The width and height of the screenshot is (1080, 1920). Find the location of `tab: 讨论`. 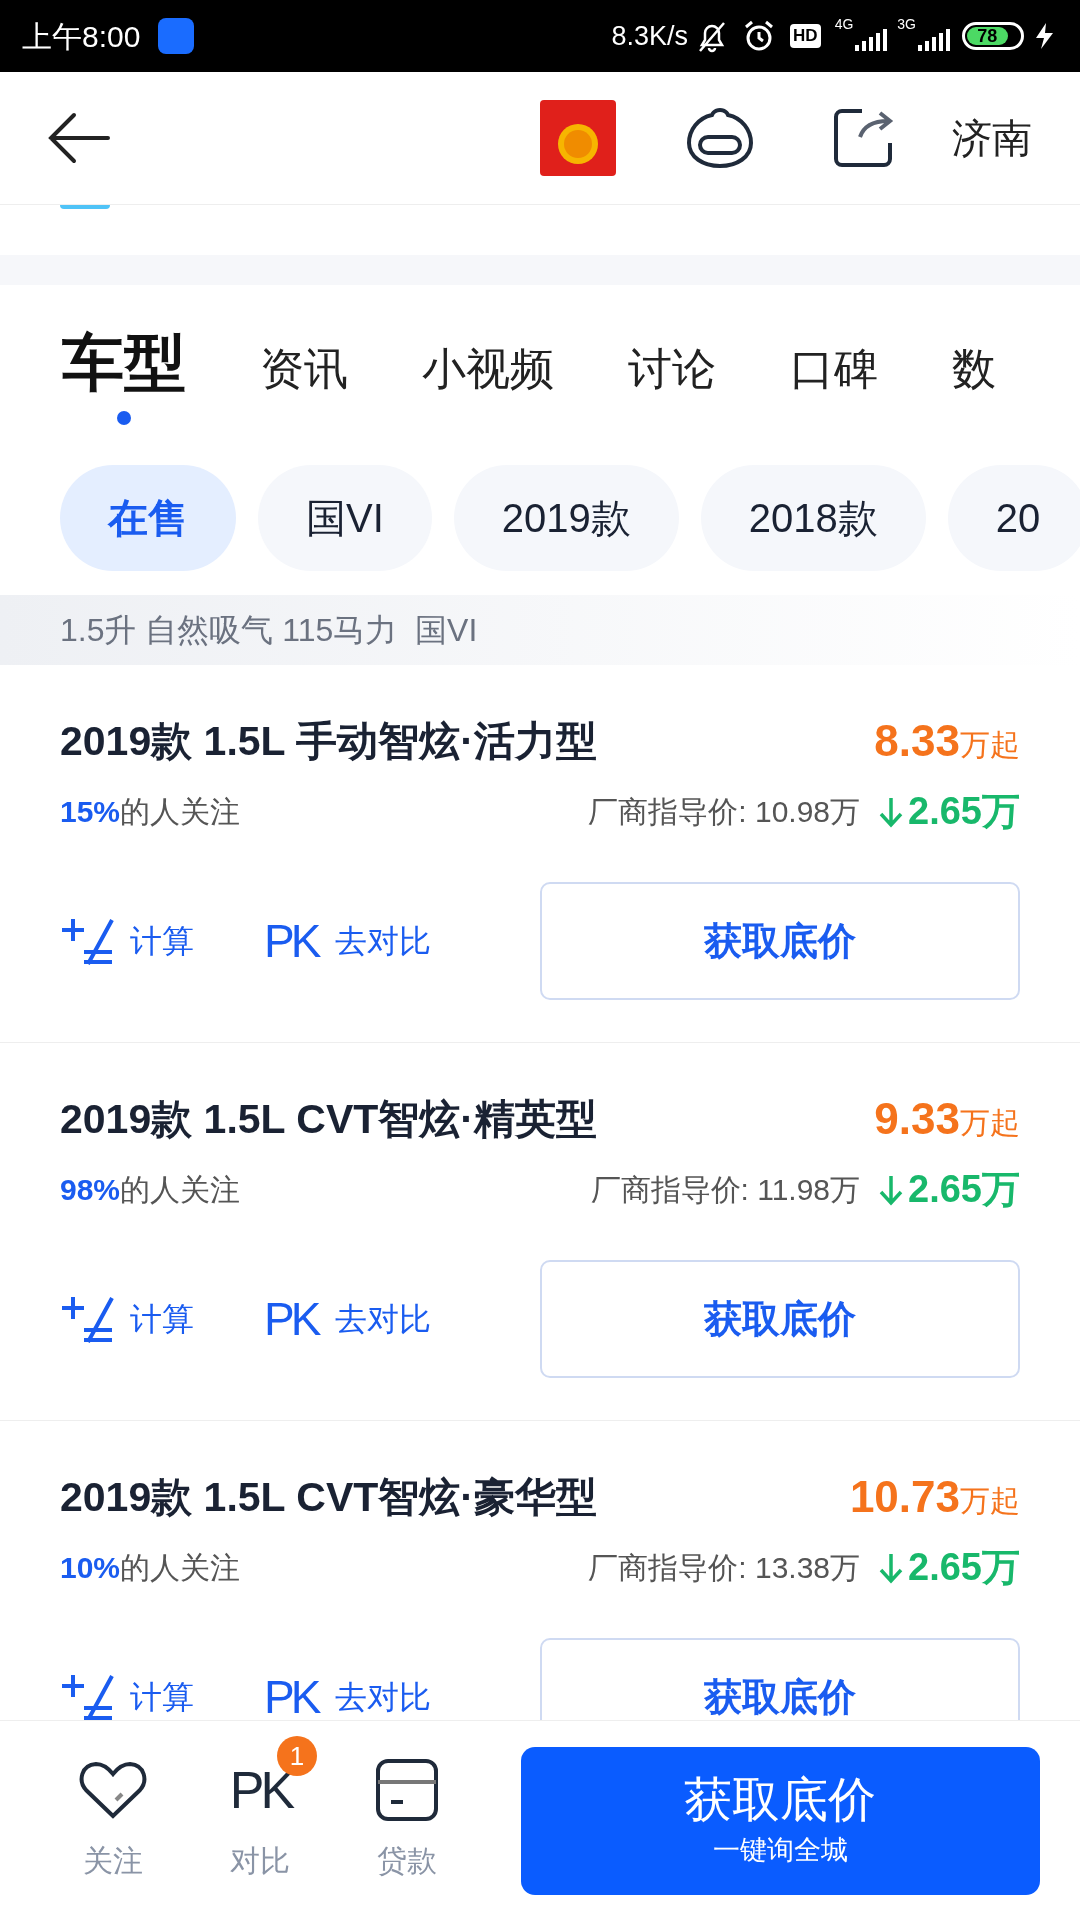

tab: 讨论 is located at coordinates (672, 381).